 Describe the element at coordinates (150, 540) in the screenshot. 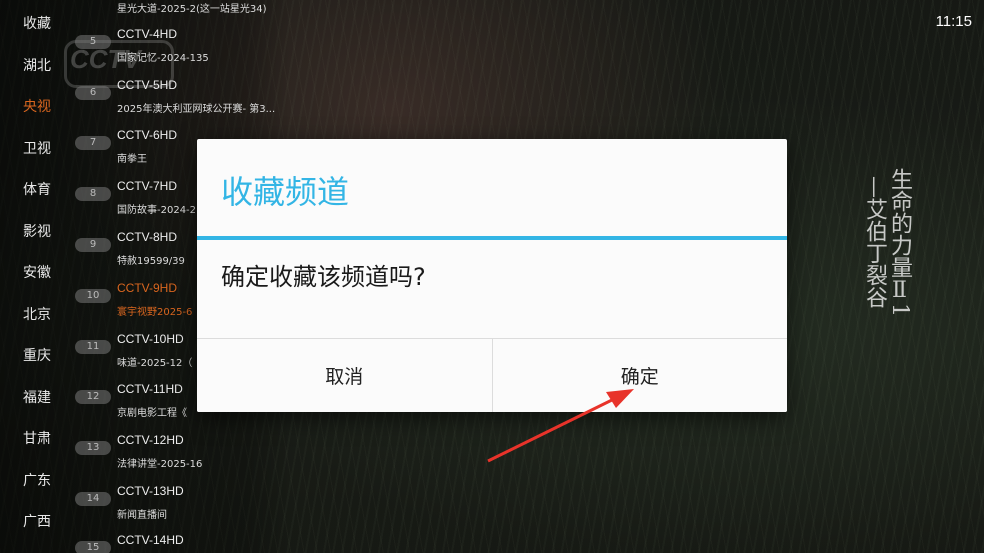

I see `channel-name: CCTV-14HD` at that location.